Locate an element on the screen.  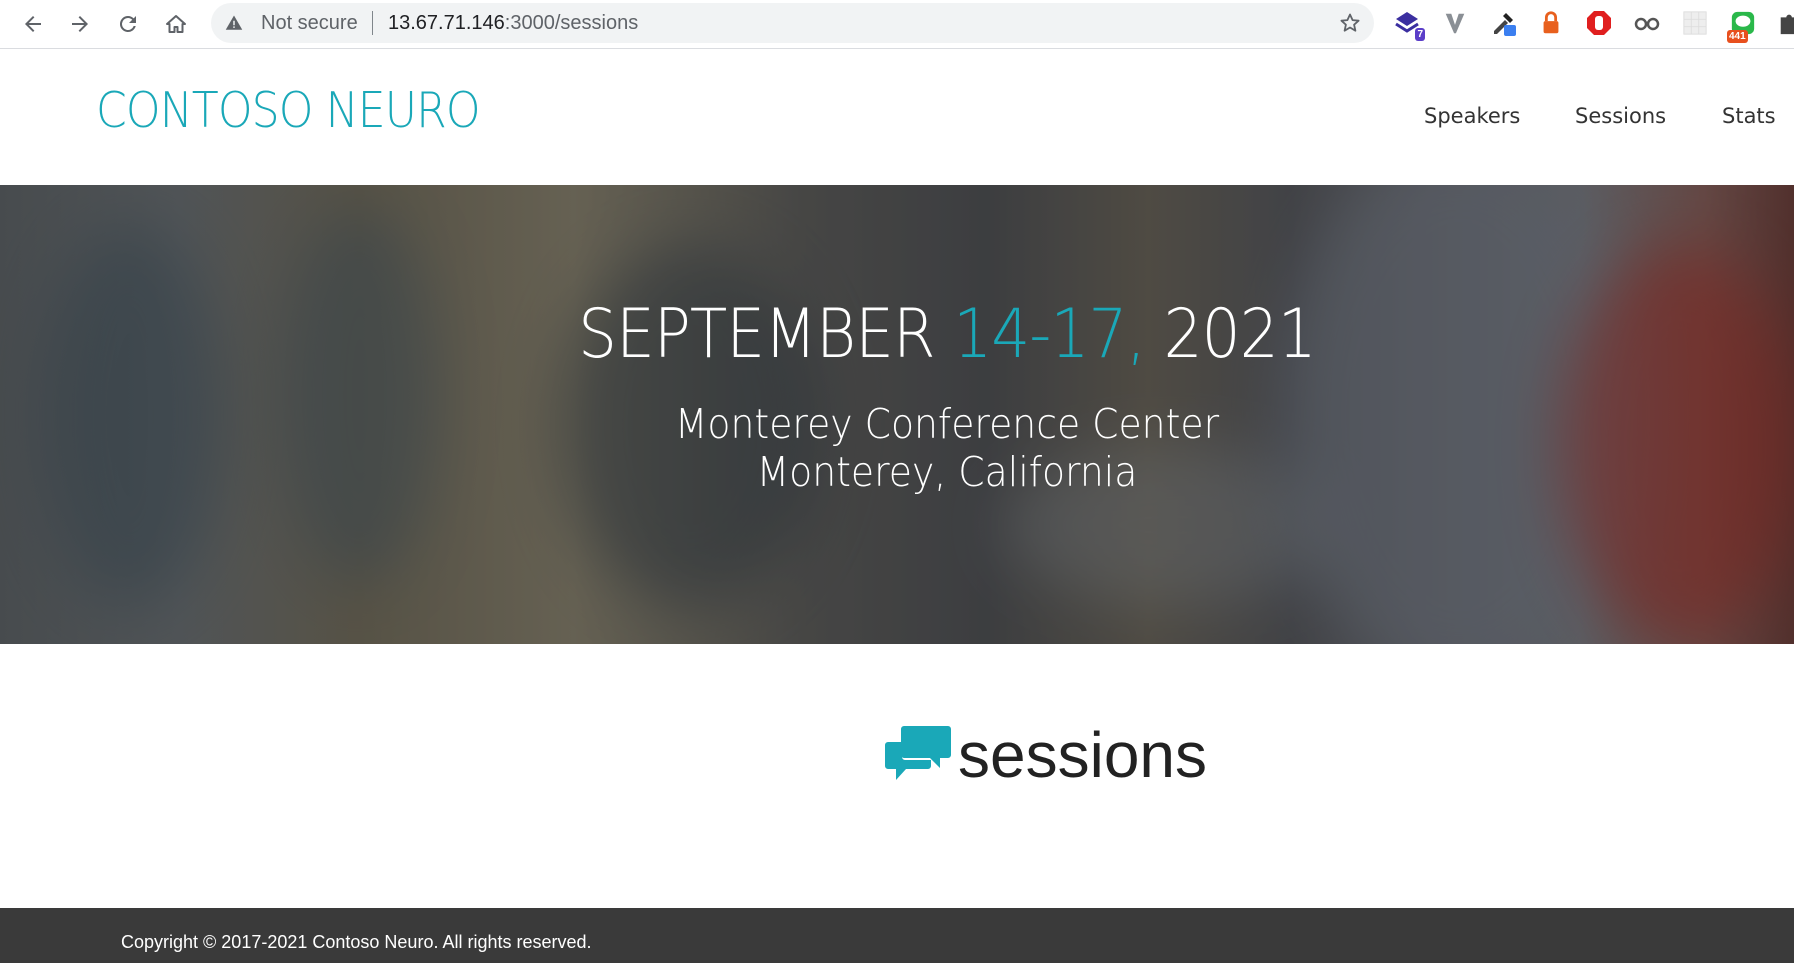
forward-button is located at coordinates (80, 24).